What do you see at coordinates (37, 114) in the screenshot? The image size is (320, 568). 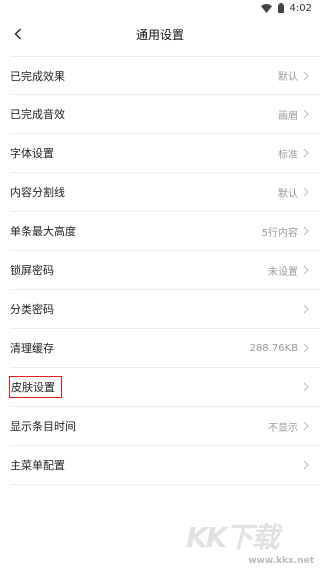 I see `row-label: 已完成音效` at bounding box center [37, 114].